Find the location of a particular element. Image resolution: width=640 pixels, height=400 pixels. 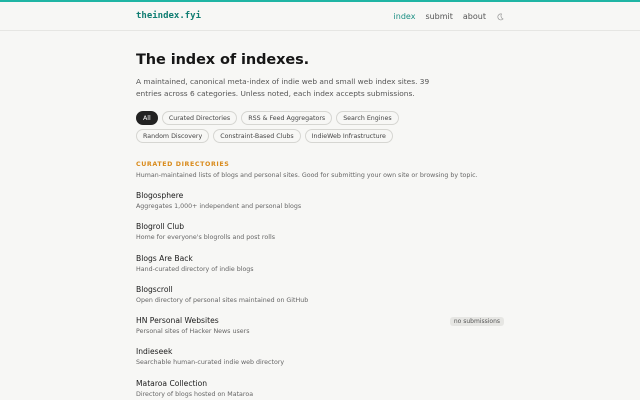

entry-link: Blogroll Club is located at coordinates (320, 226).